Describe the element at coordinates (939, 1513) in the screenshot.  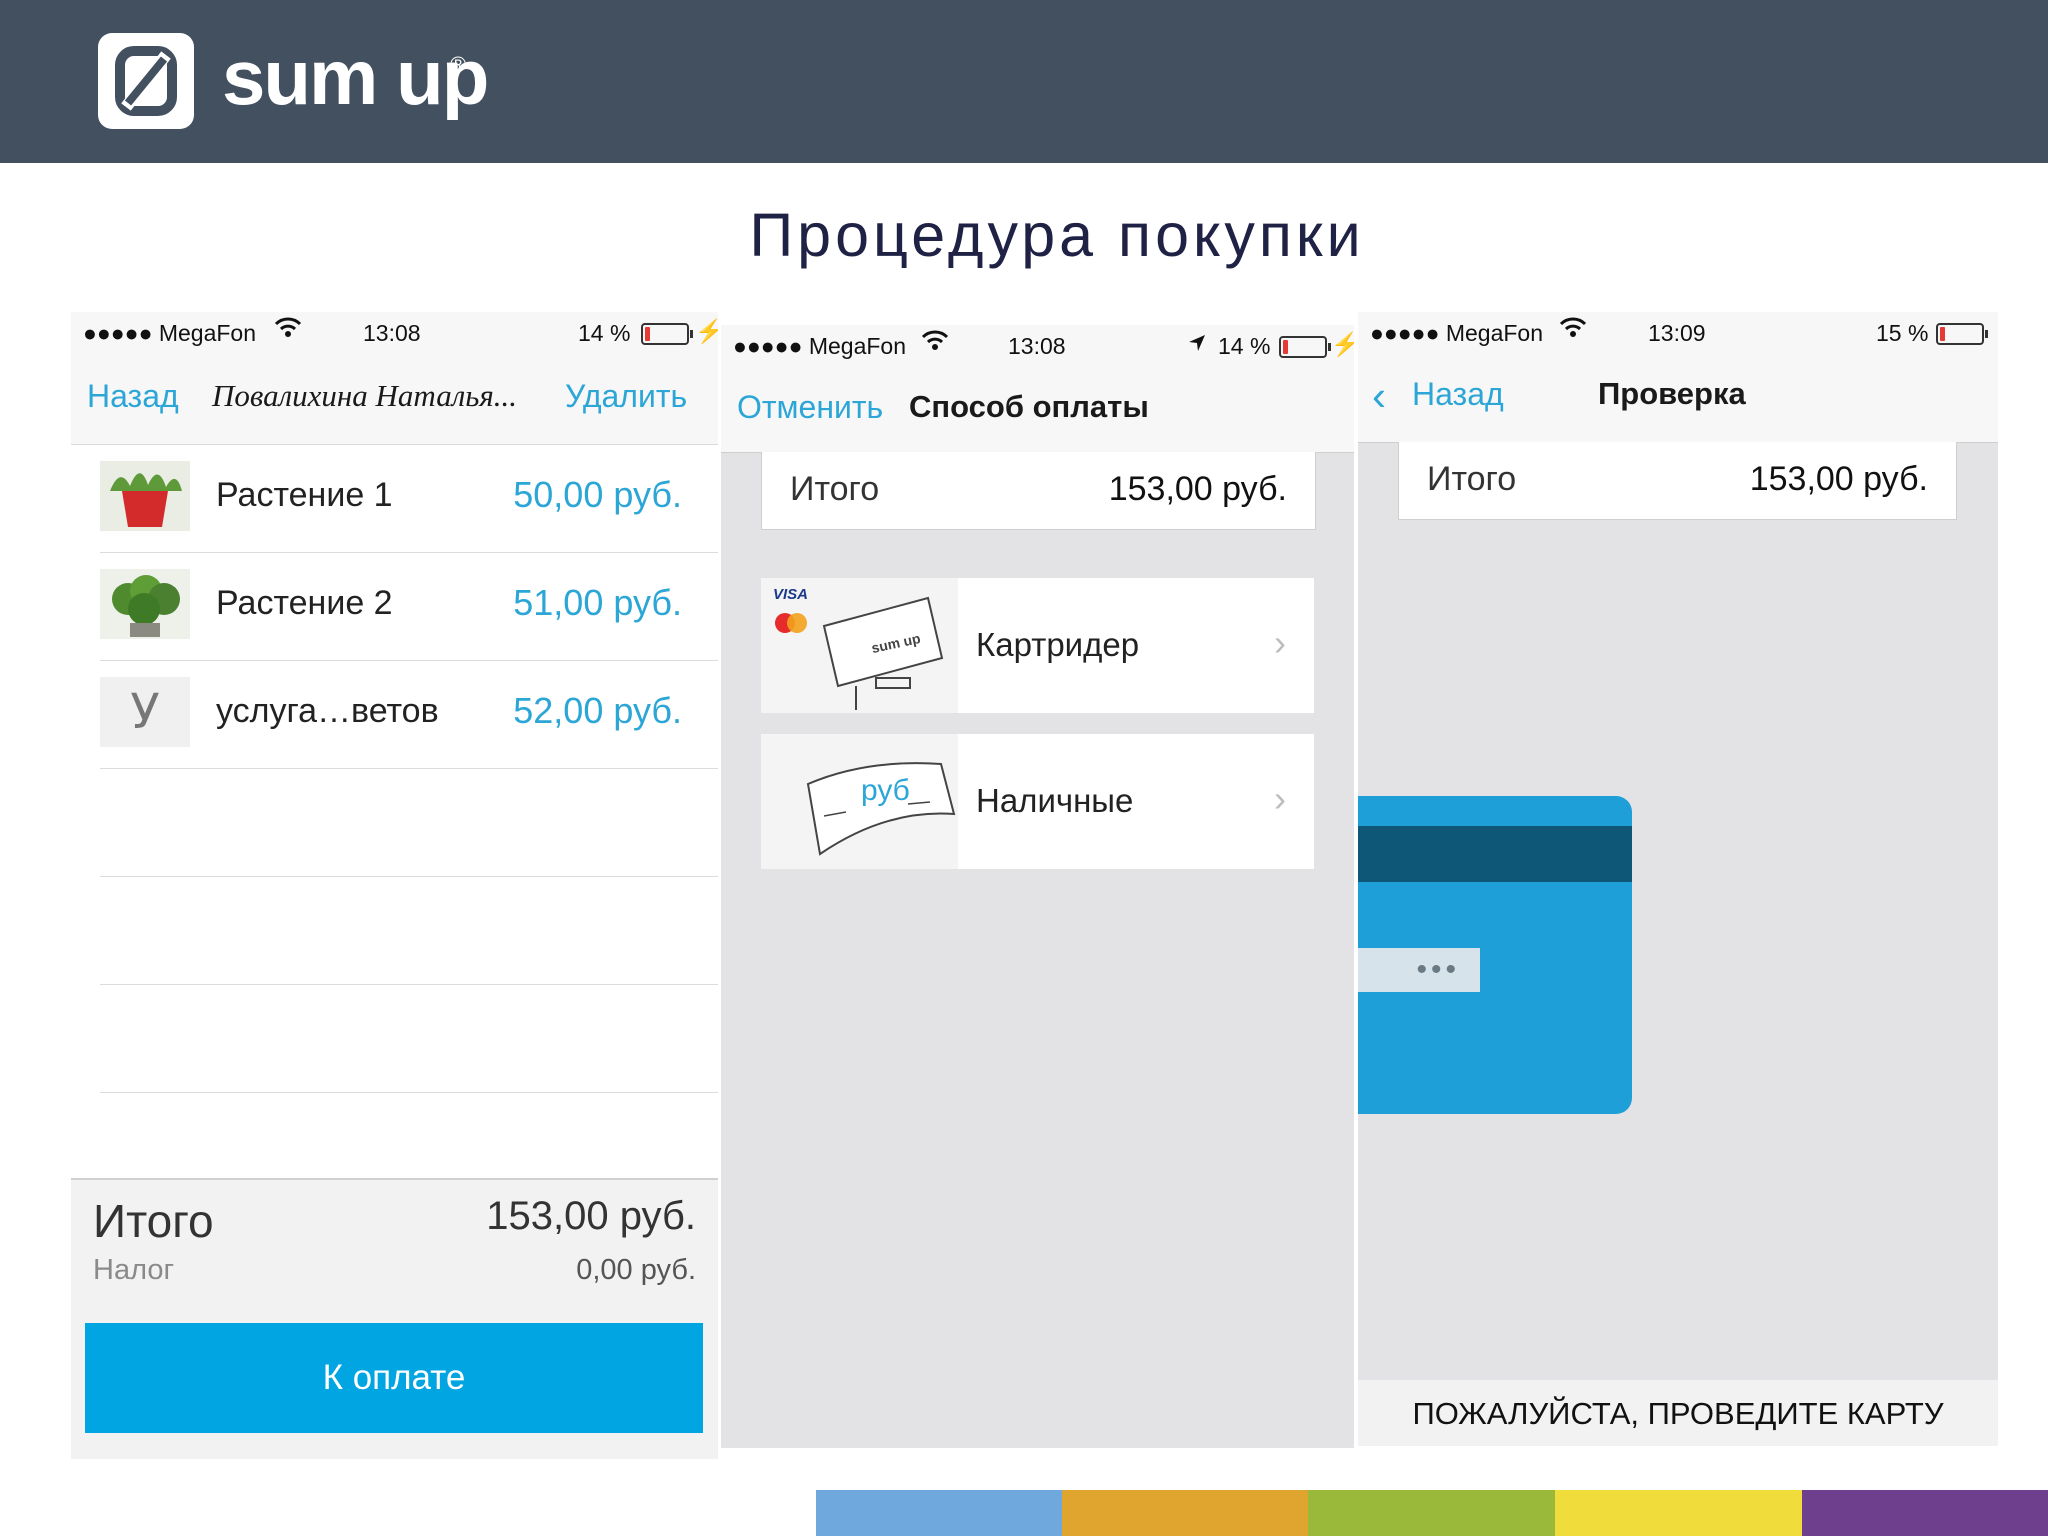
I see `stripe-blue` at that location.